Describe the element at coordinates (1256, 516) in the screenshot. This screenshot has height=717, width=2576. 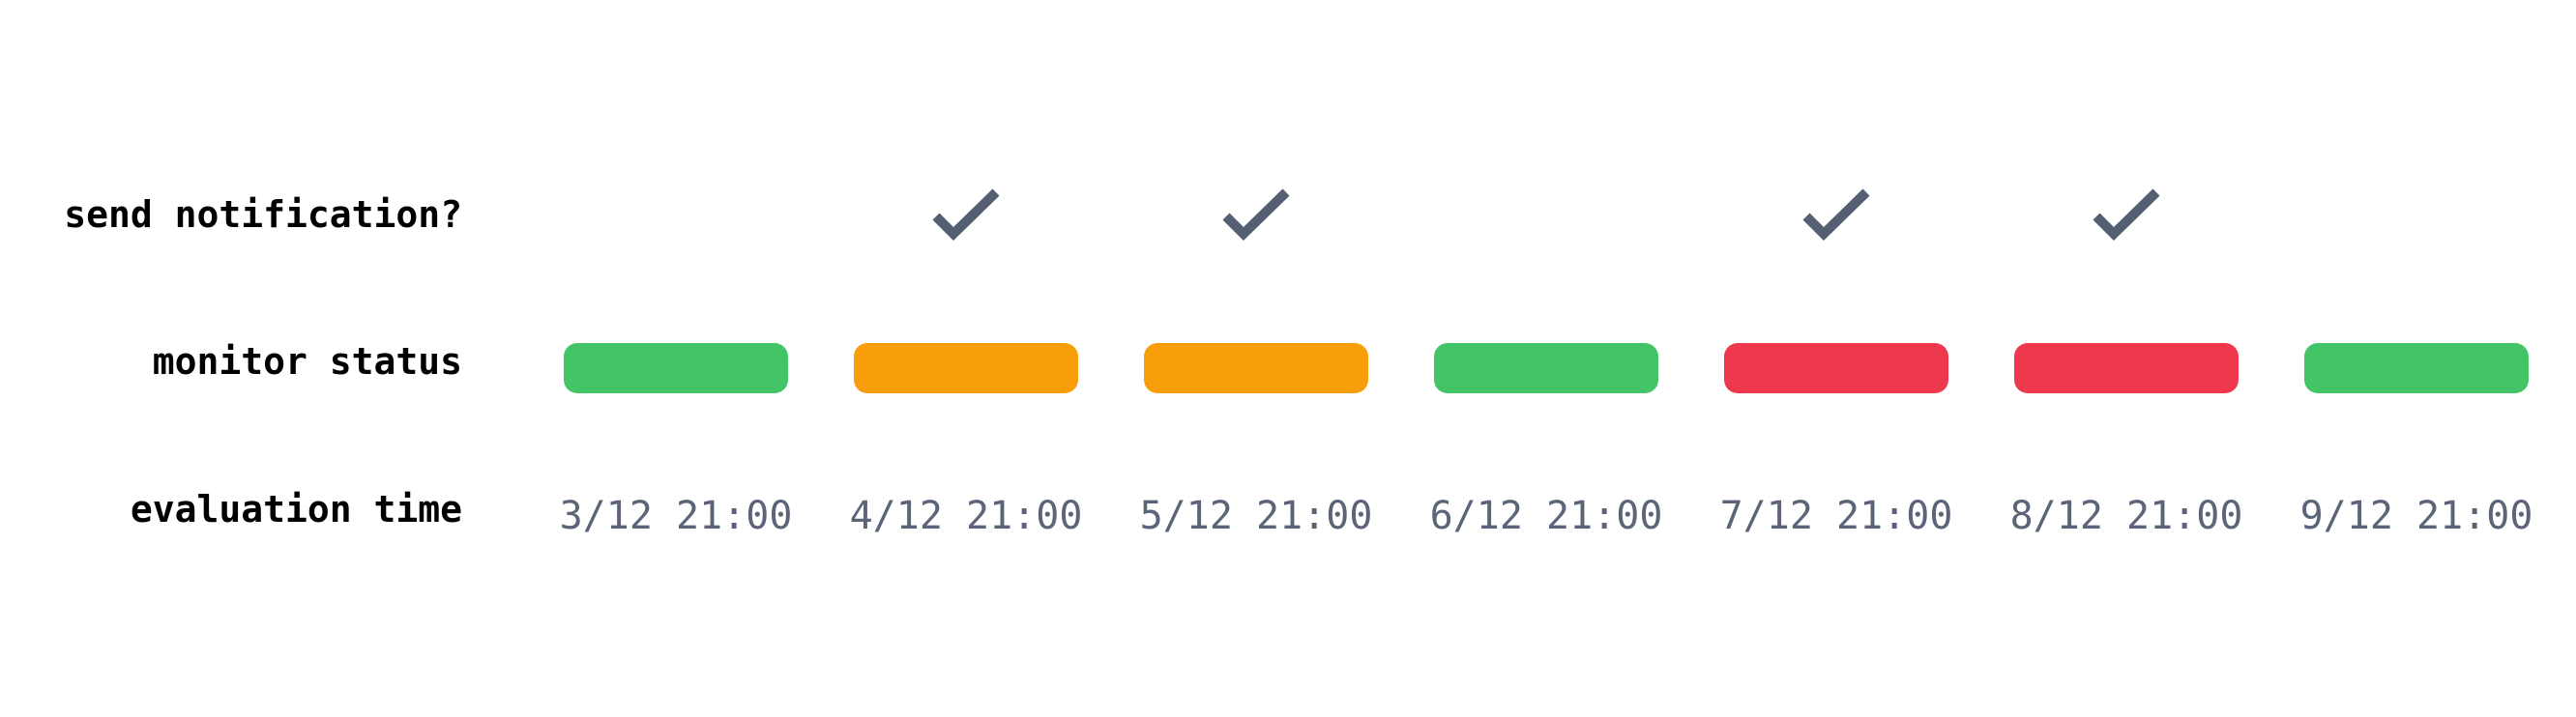
I see `evaluation-time-value: 5/12 21:00` at that location.